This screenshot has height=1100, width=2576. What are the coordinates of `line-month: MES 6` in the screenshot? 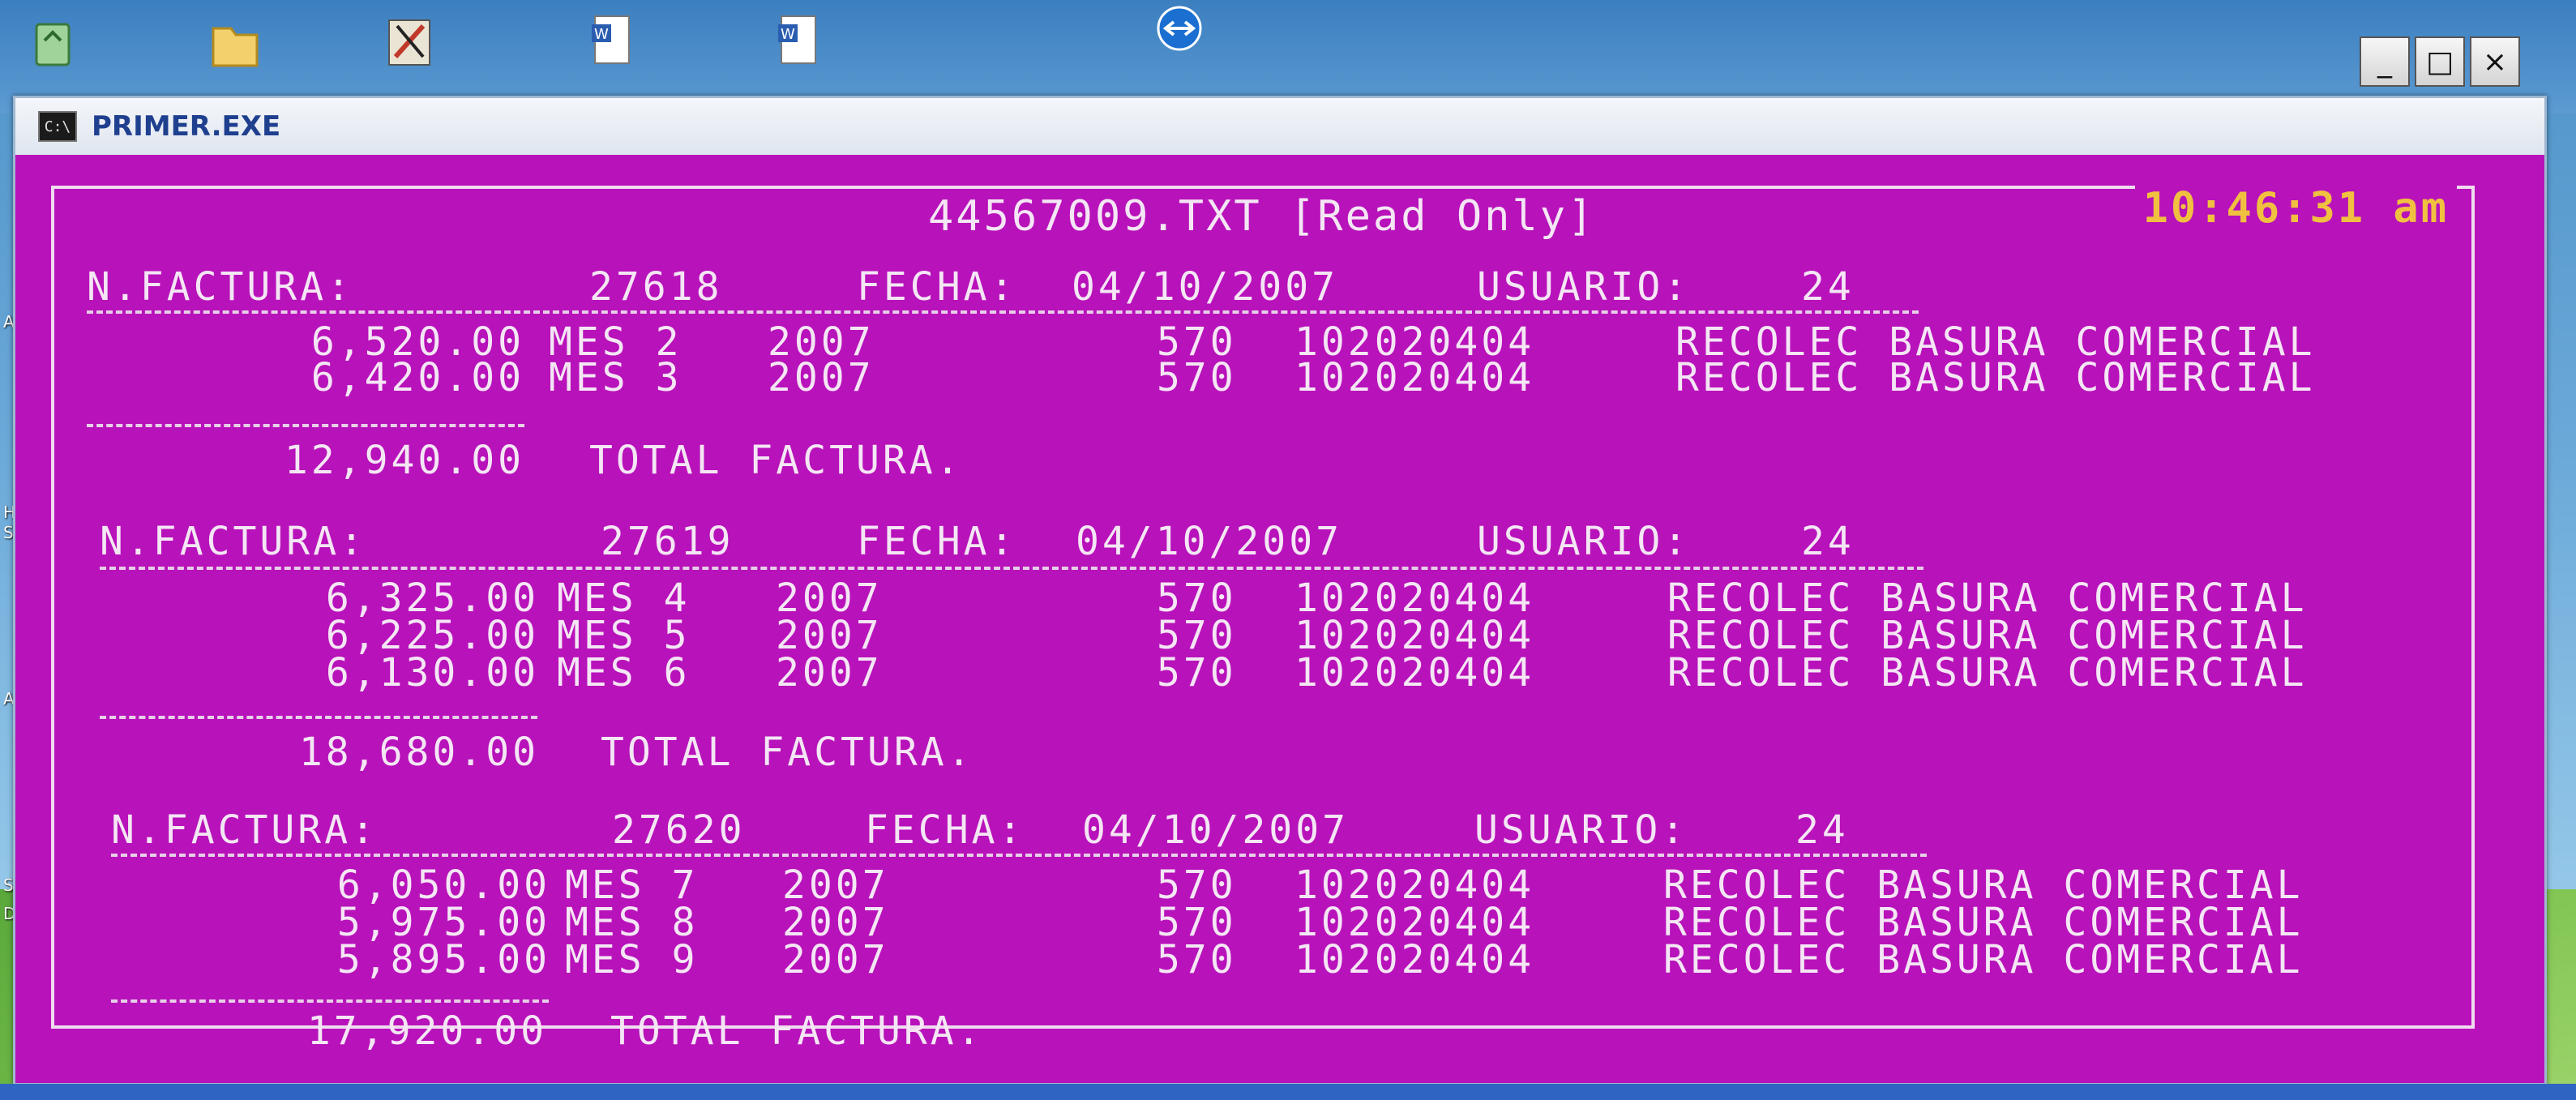 It's located at (624, 673).